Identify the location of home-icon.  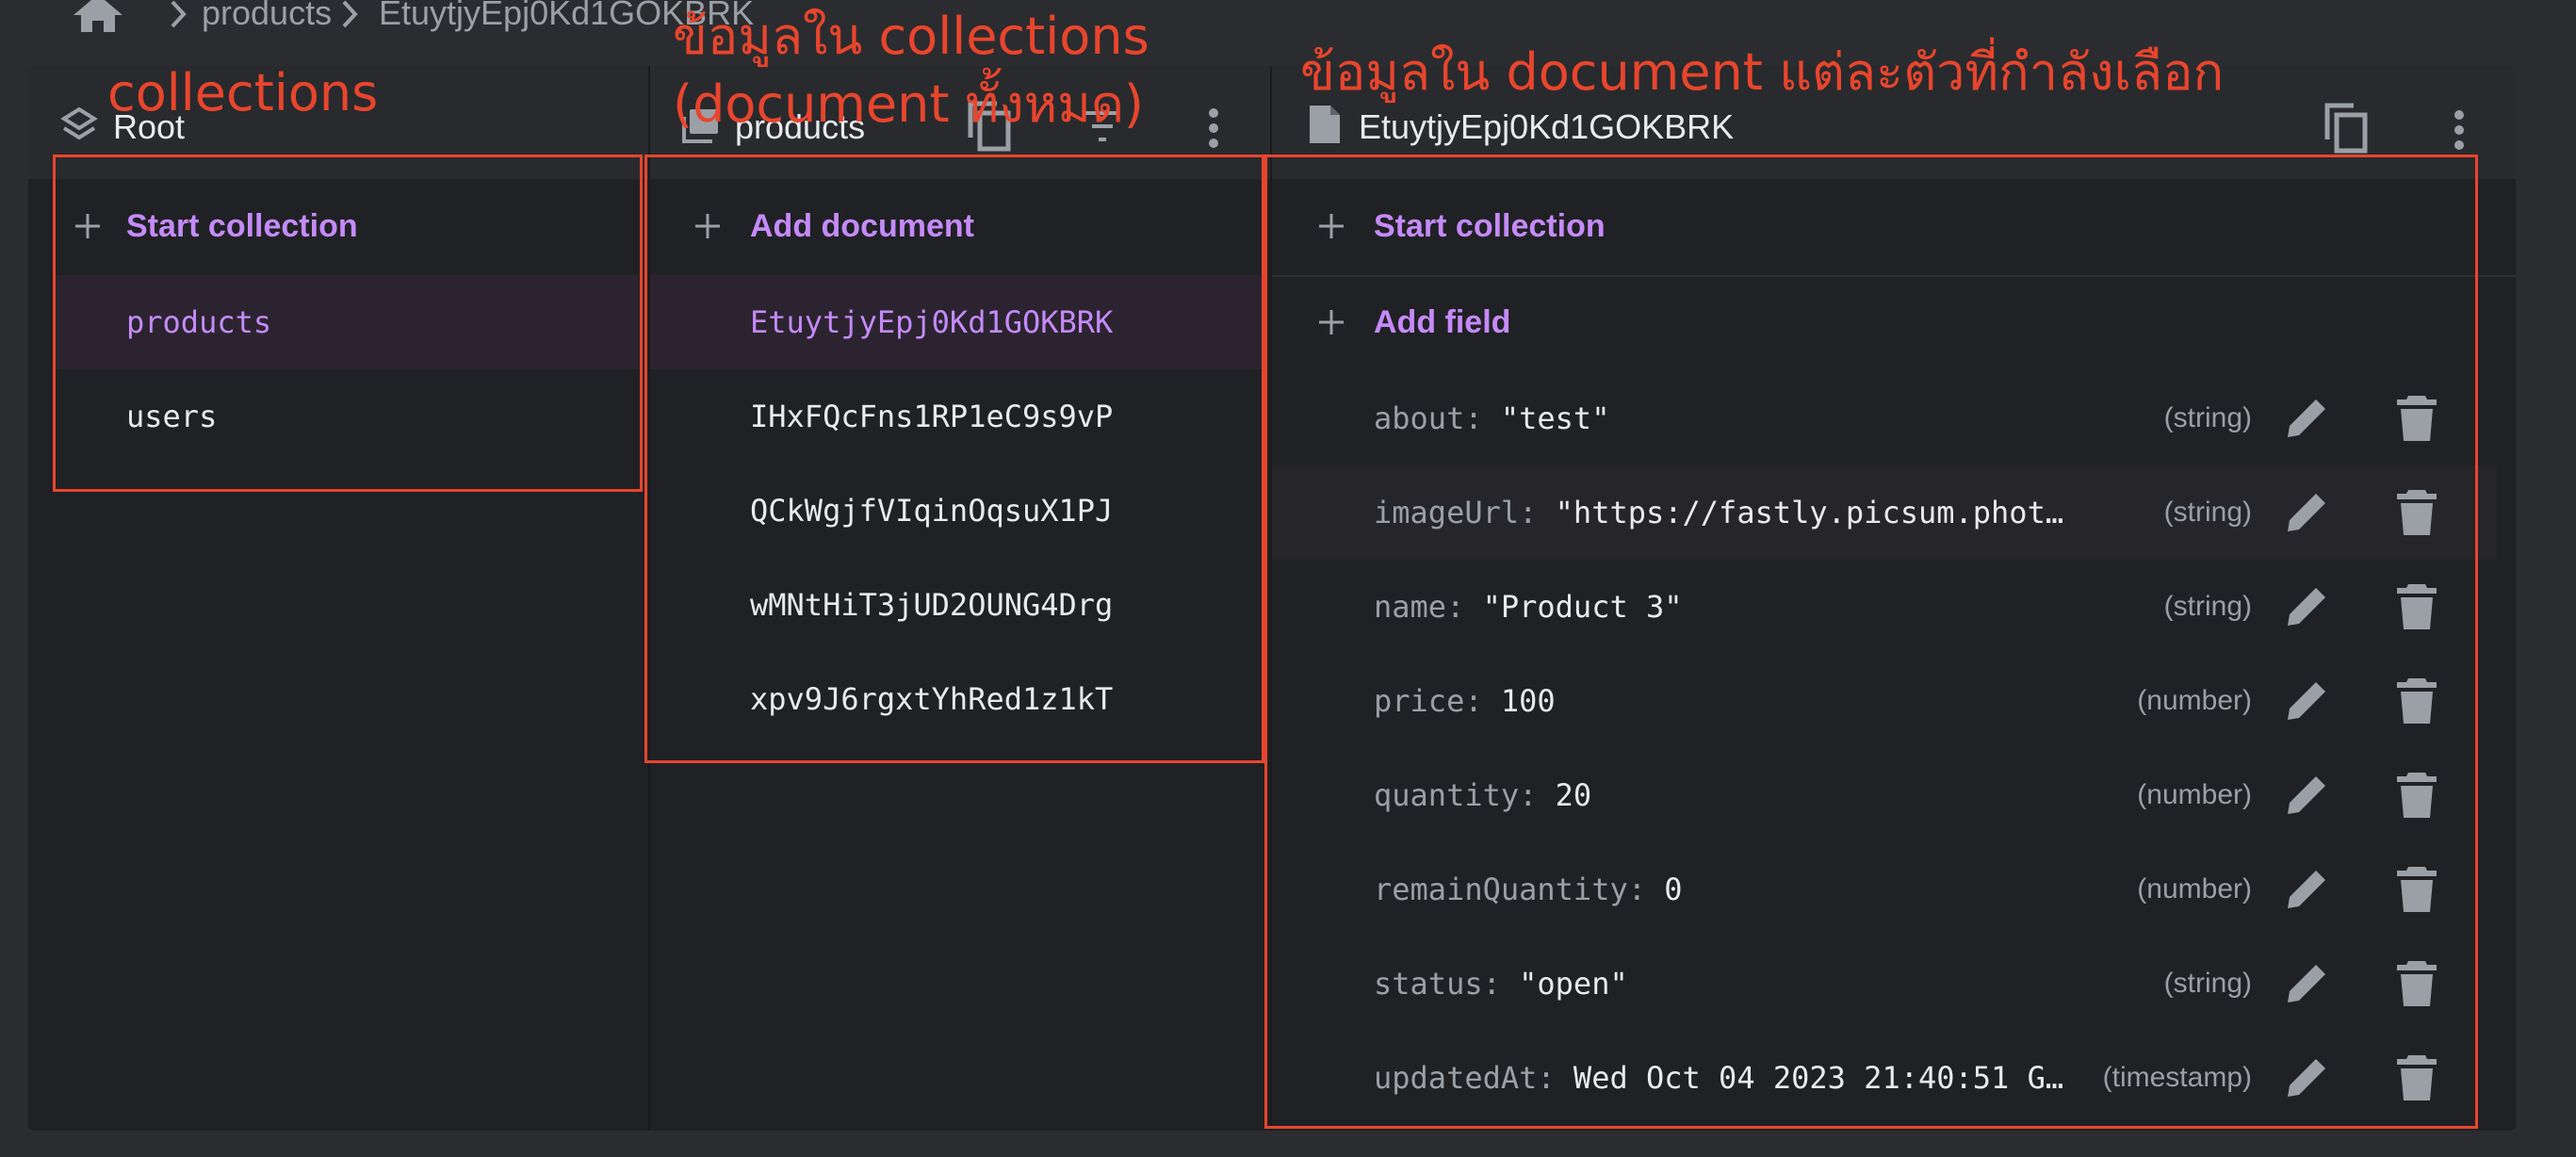
(97, 16).